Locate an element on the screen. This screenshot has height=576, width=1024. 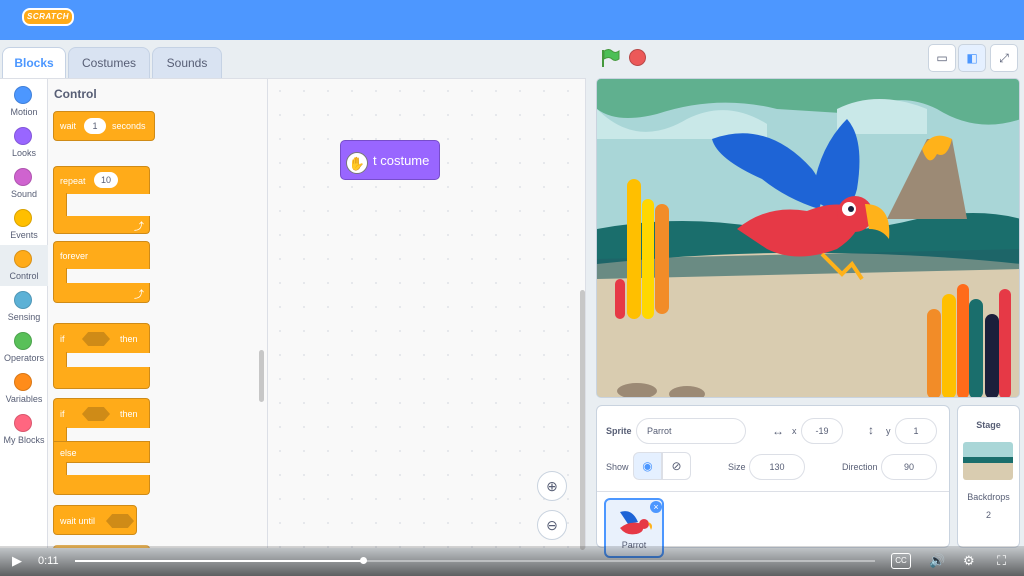
category-variables: Variables is located at coordinates (24, 388).